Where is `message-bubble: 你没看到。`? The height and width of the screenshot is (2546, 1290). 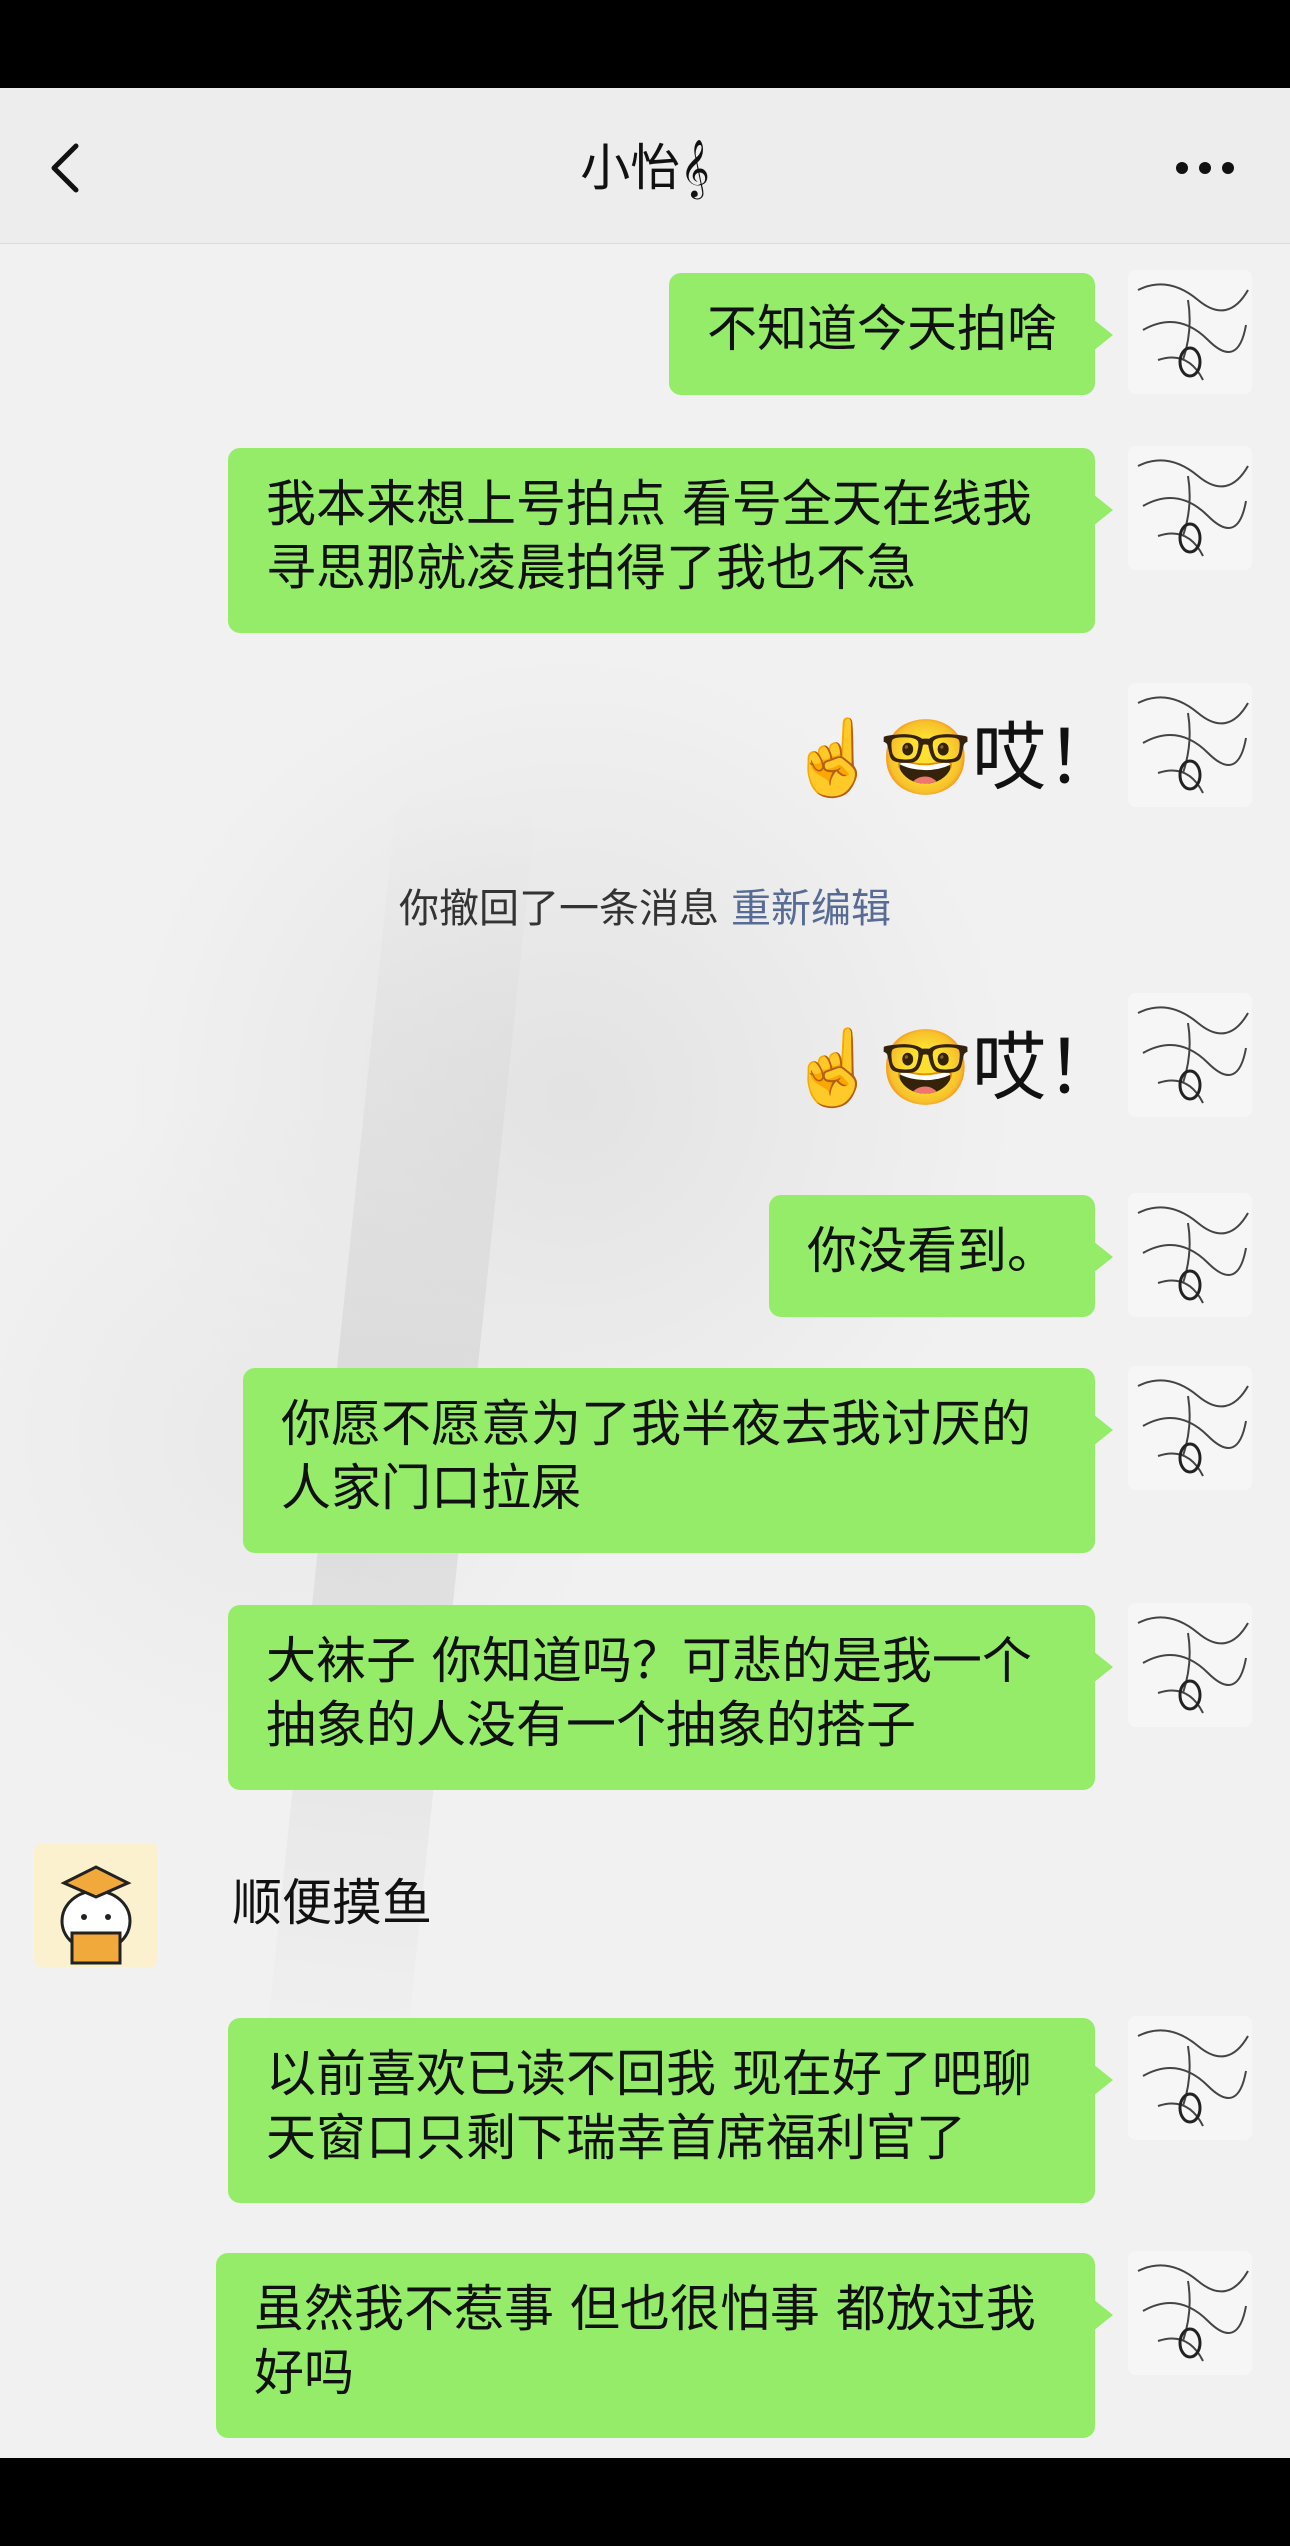 message-bubble: 你没看到。 is located at coordinates (941, 1256).